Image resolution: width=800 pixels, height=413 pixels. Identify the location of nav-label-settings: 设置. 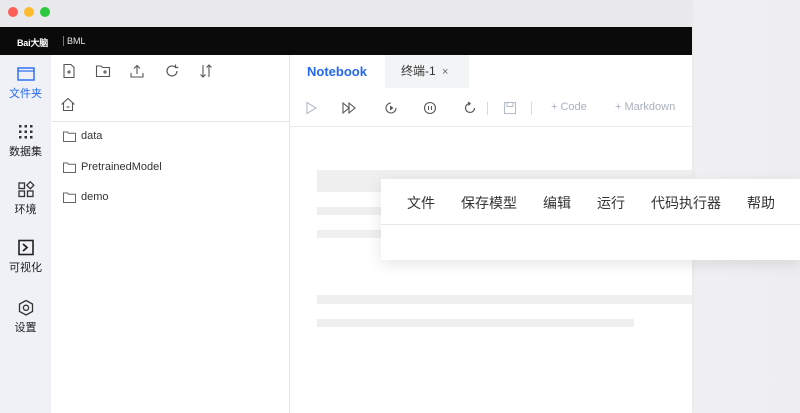
(25, 328).